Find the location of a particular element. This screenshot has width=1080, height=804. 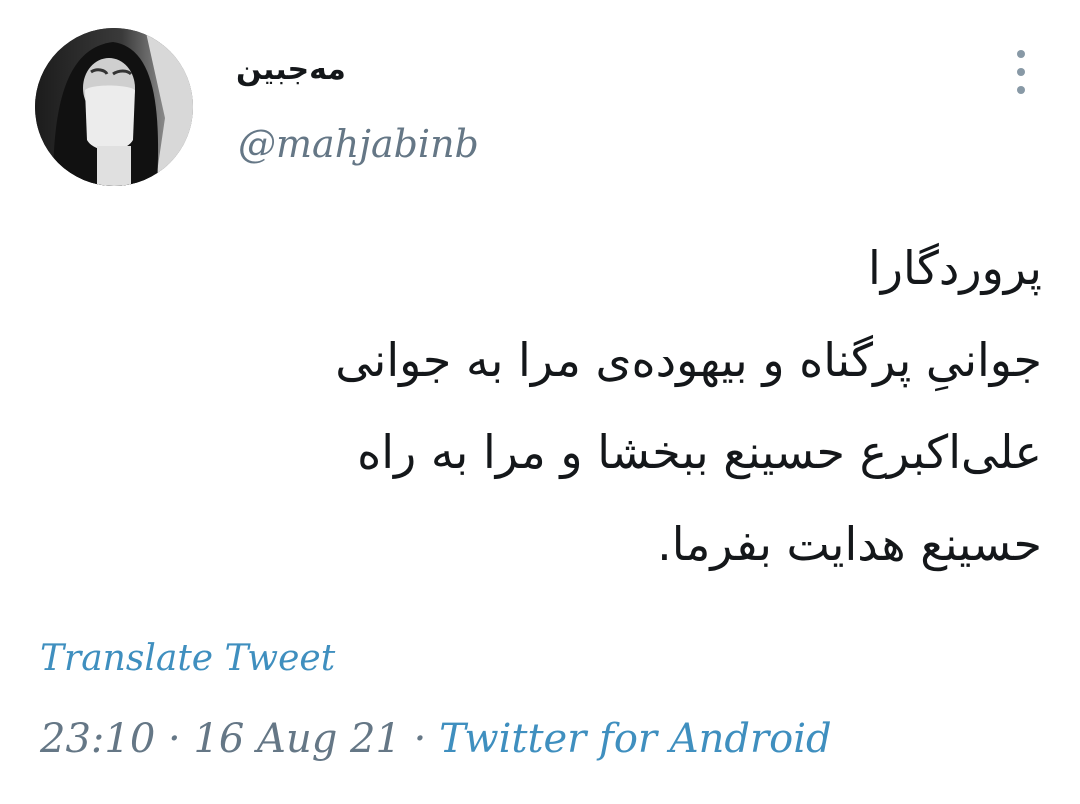

translate-tweet-link: Translate Tweet is located at coordinates (187, 658).